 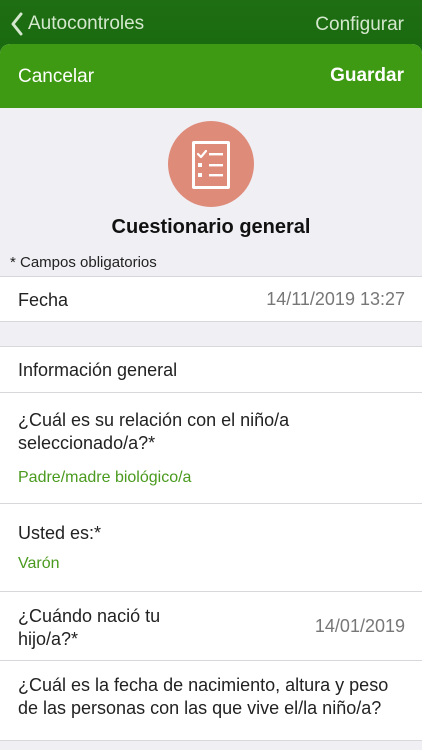 What do you see at coordinates (83, 262) in the screenshot?
I see `required-fields-note: * Campos obligatorios` at bounding box center [83, 262].